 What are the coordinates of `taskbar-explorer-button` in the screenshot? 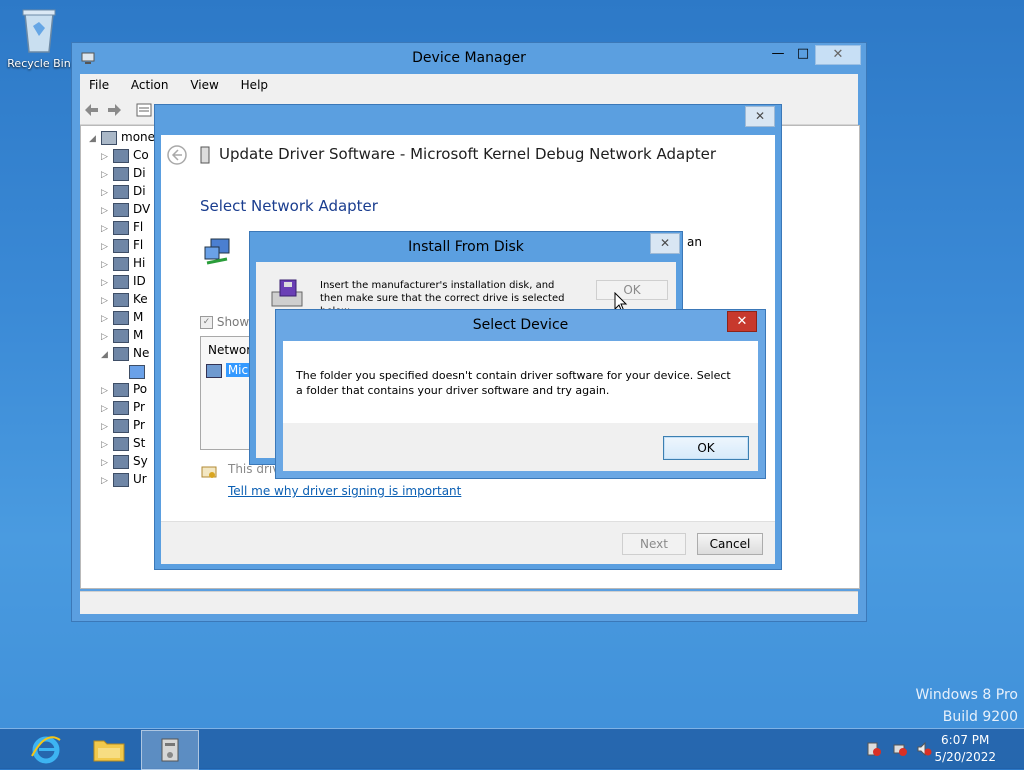 It's located at (108, 749).